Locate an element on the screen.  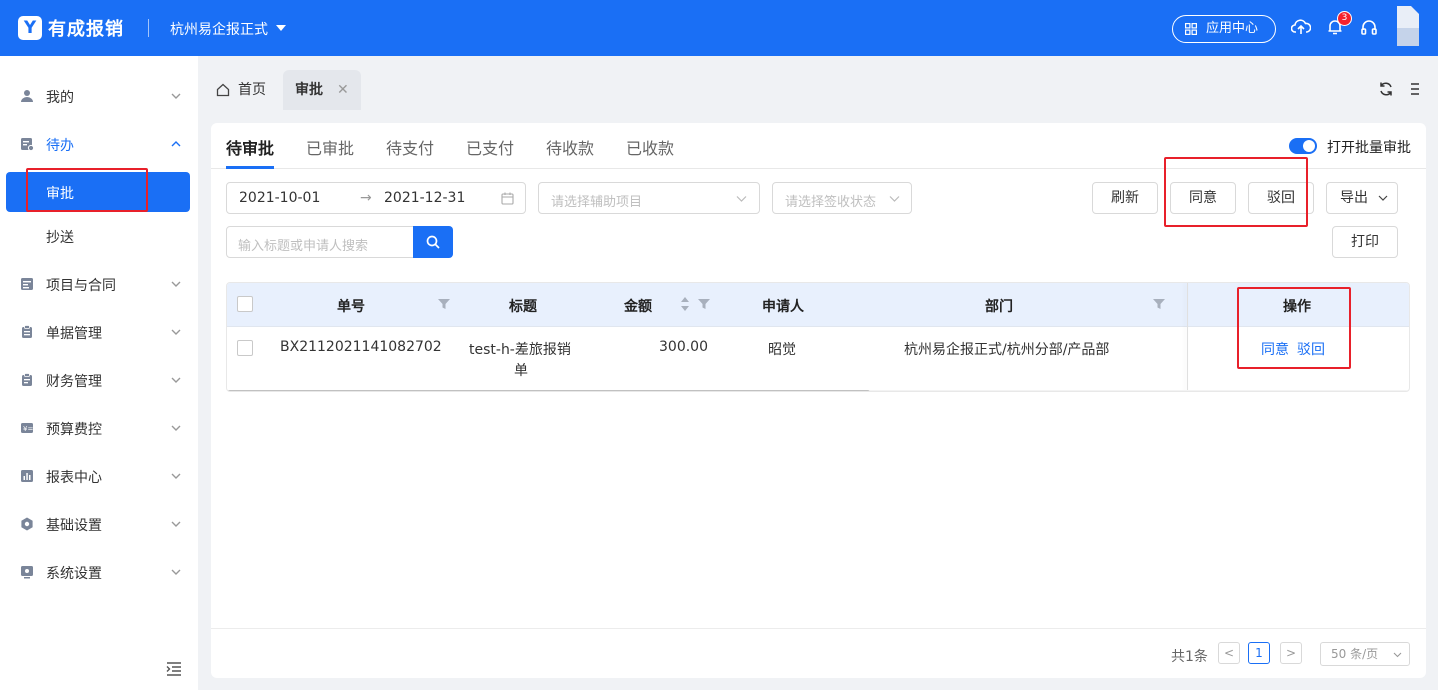
logo-icon: Y is located at coordinates (30, 28).